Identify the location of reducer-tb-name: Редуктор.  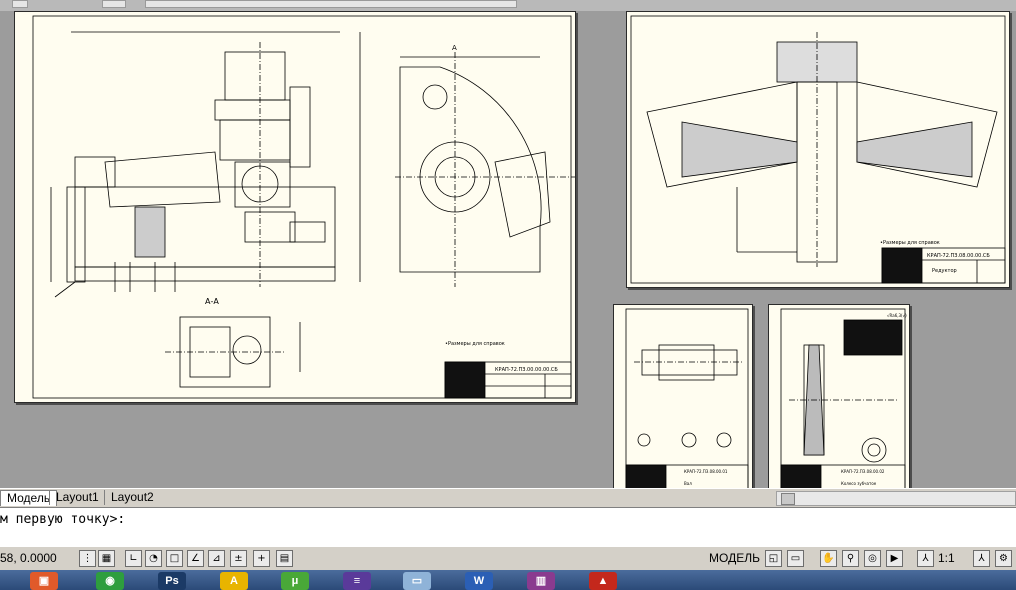
(944, 271).